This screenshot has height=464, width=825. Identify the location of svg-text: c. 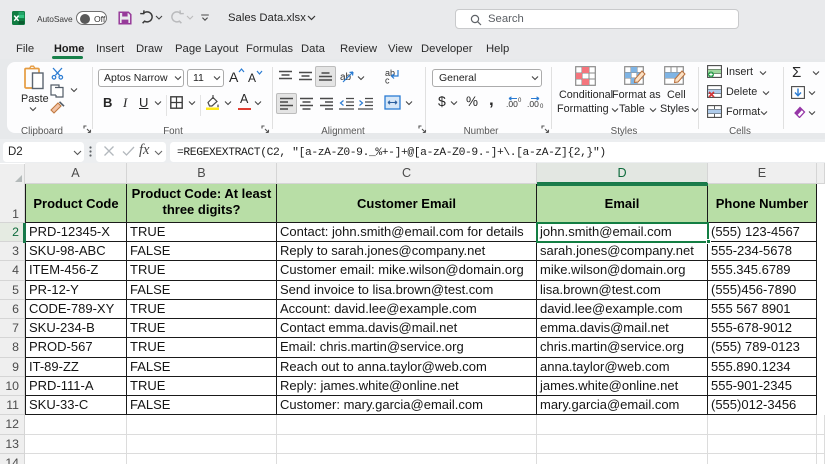
(387, 80).